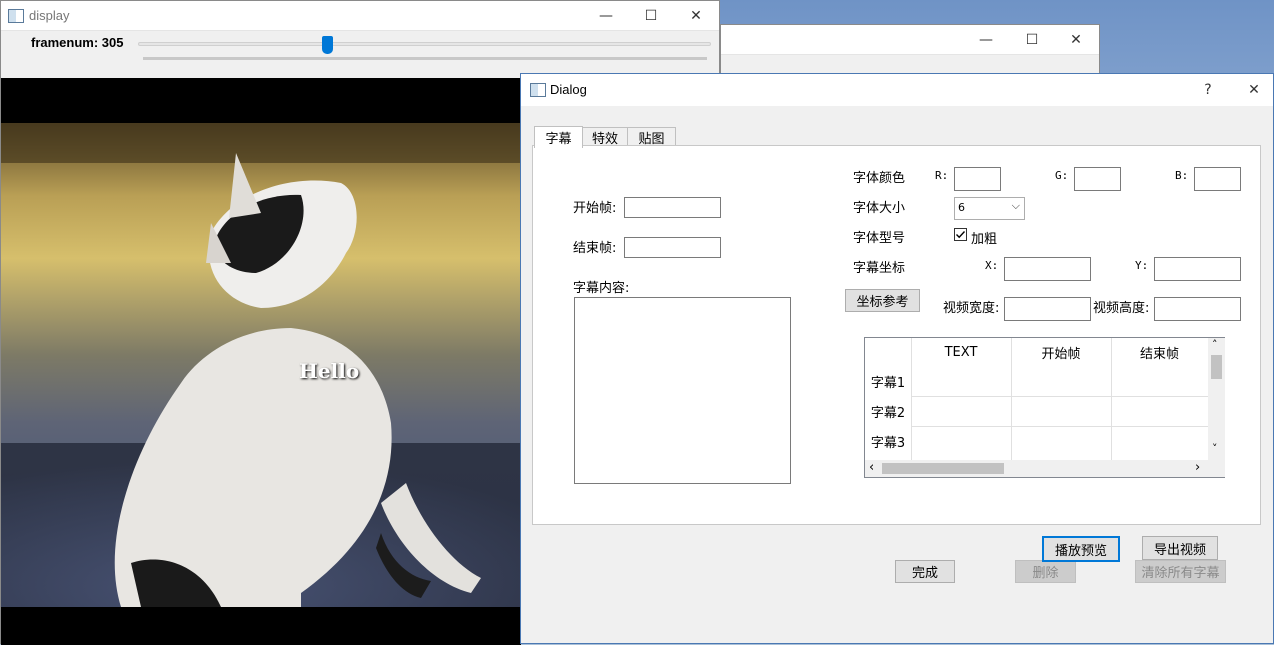 Image resolution: width=1274 pixels, height=645 pixels. I want to click on scroll-left-icon: ‹, so click(871, 467).